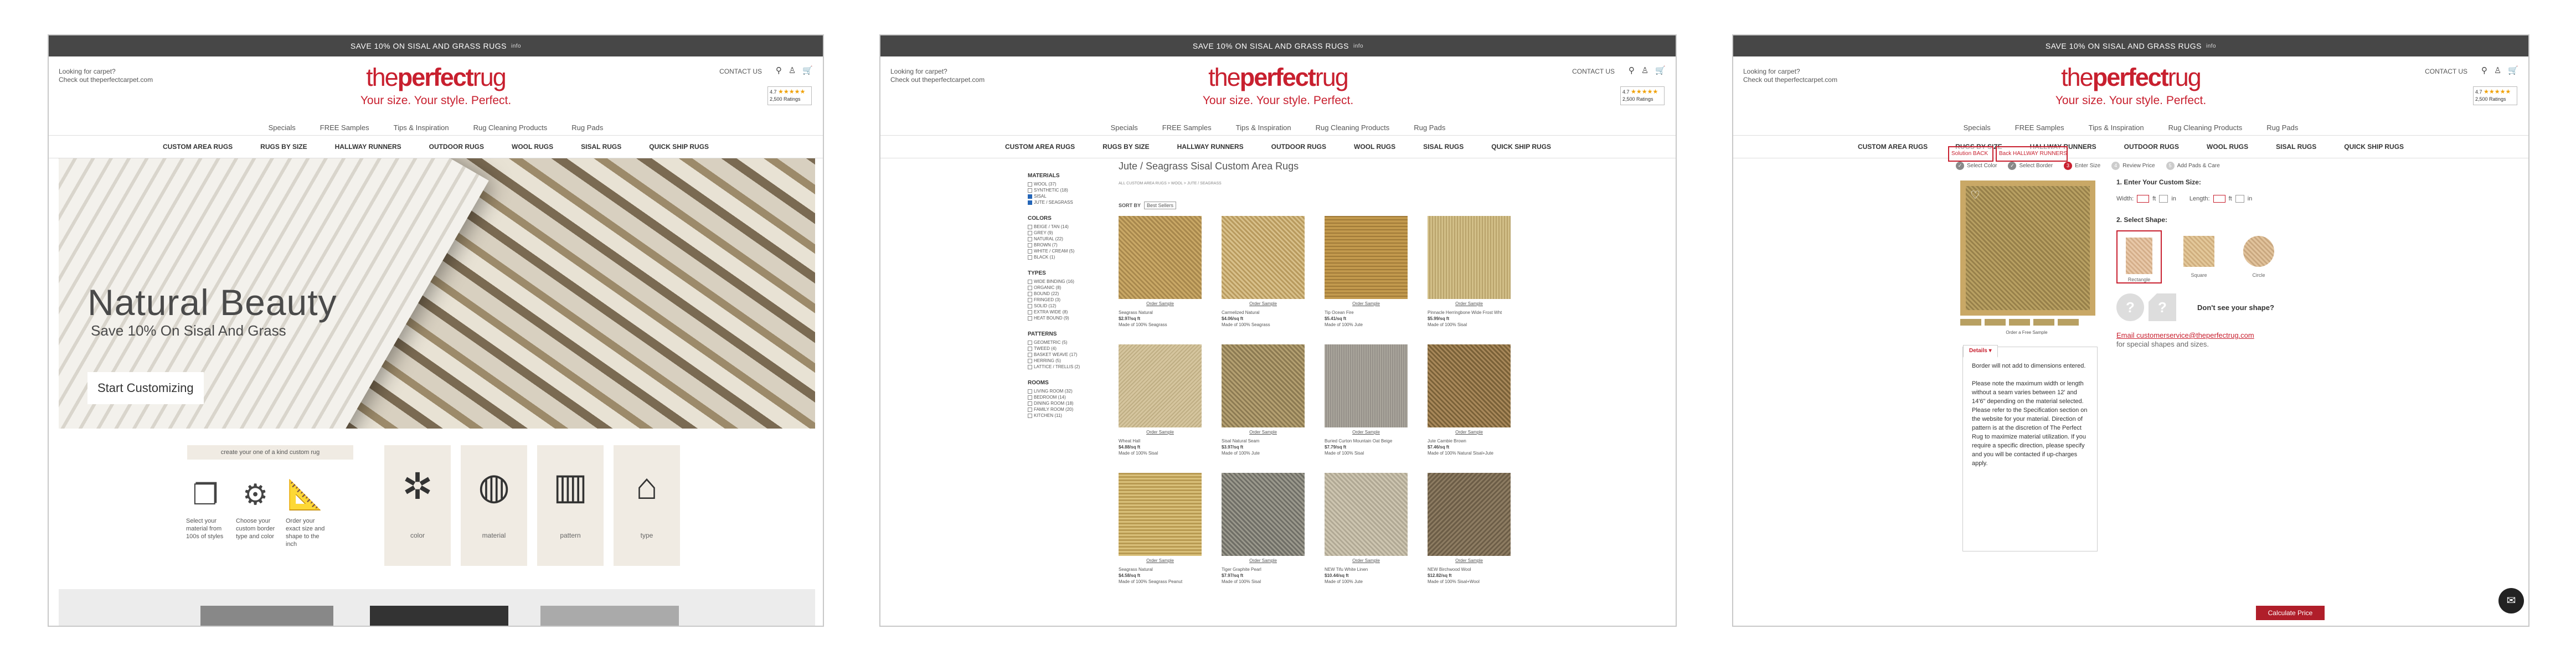 The height and width of the screenshot is (660, 2576). Describe the element at coordinates (1976, 166) in the screenshot. I see `wizard-step: ✓ Select Color` at that location.